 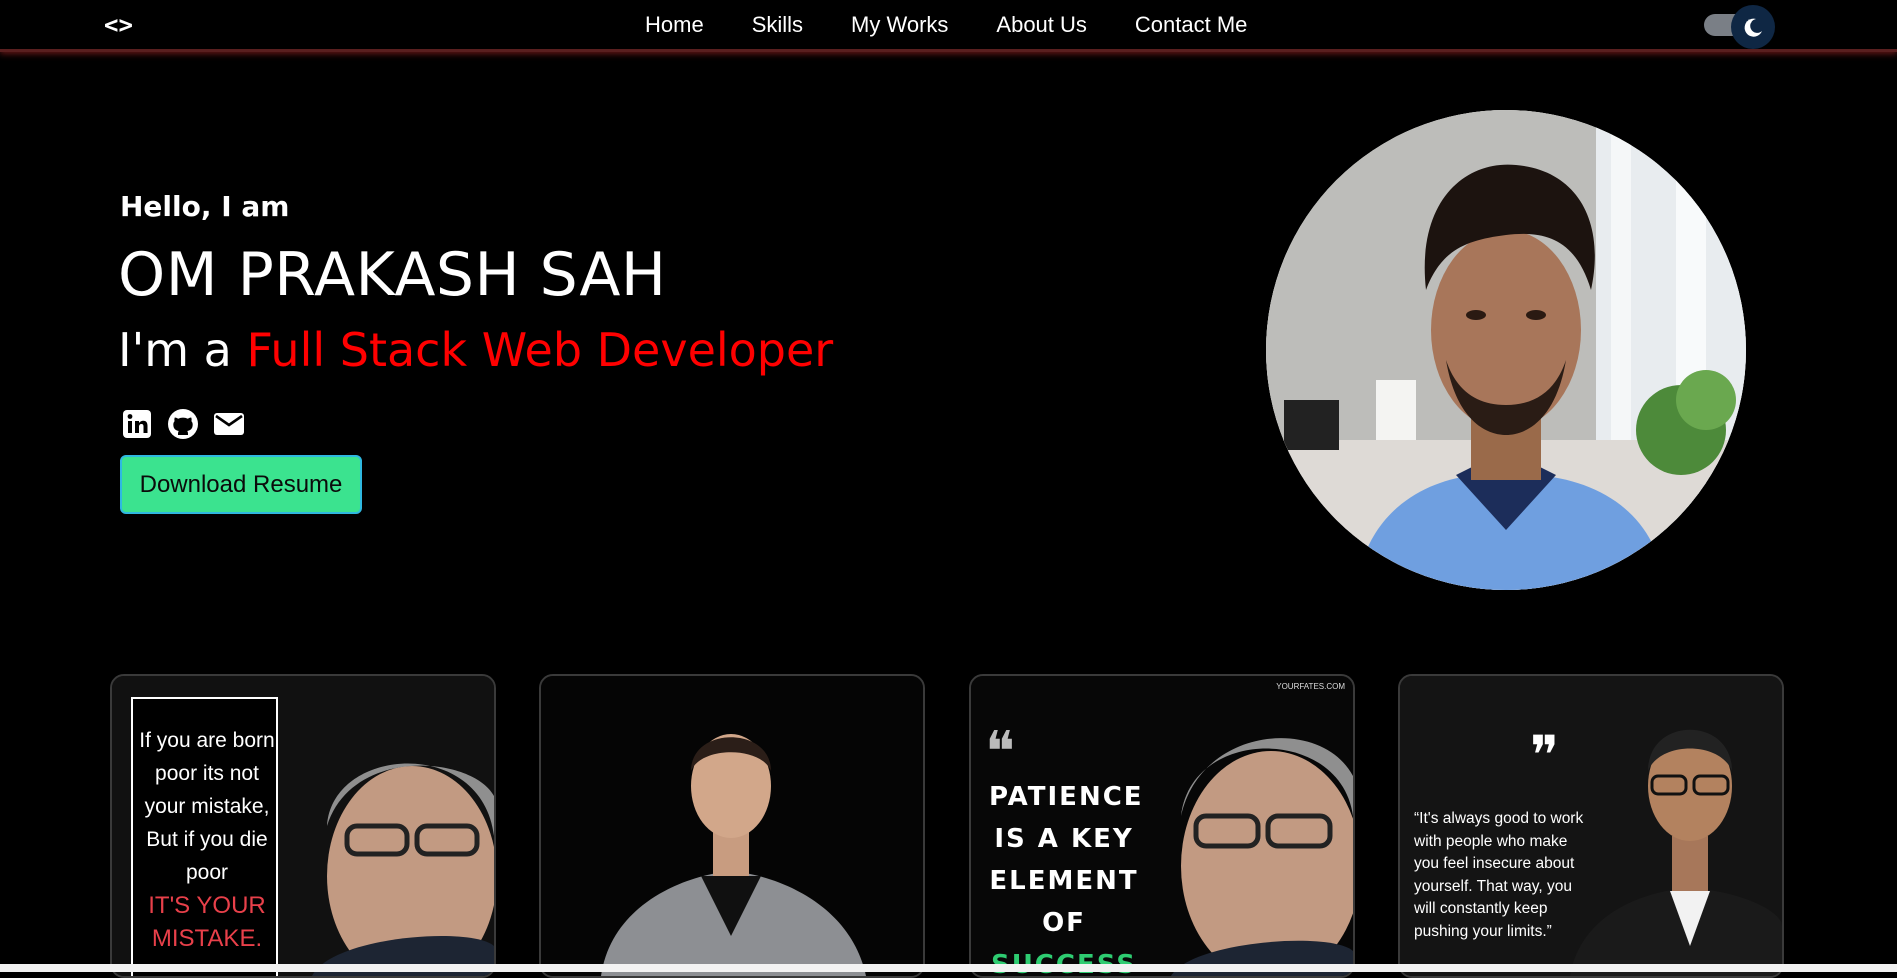 What do you see at coordinates (674, 25) in the screenshot?
I see `nav-home: Home` at bounding box center [674, 25].